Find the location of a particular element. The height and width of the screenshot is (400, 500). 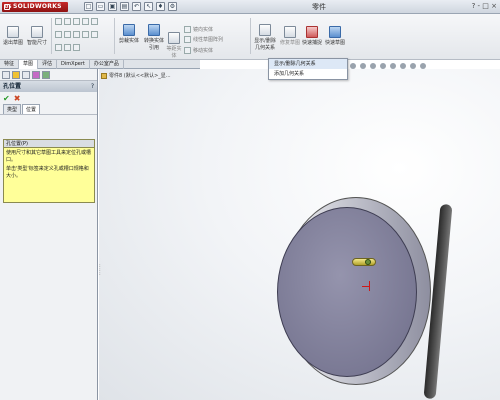

view-orientation-icon is located at coordinates (383, 66).